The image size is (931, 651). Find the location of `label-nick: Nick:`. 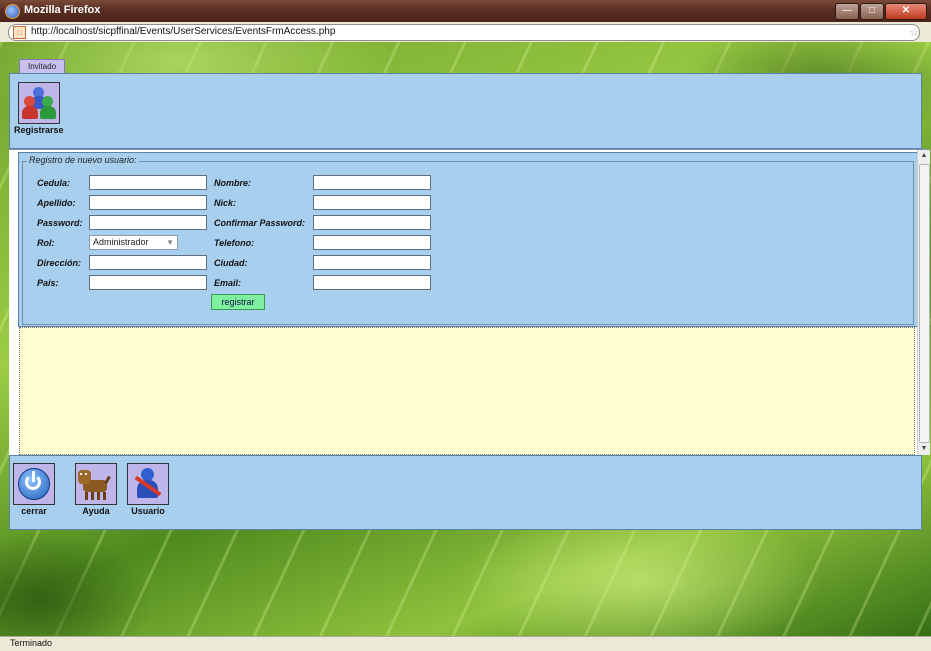

label-nick: Nick: is located at coordinates (225, 203).